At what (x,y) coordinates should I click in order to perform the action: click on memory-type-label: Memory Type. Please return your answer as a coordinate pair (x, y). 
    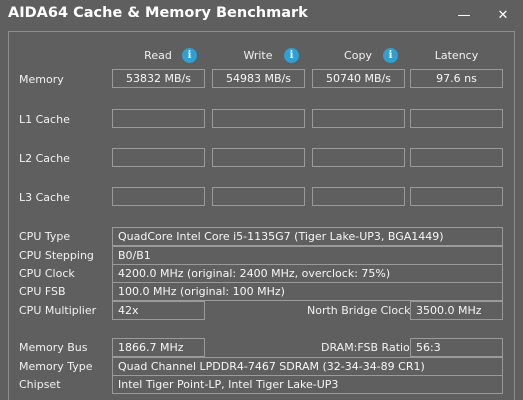
    Looking at the image, I should click on (56, 366).